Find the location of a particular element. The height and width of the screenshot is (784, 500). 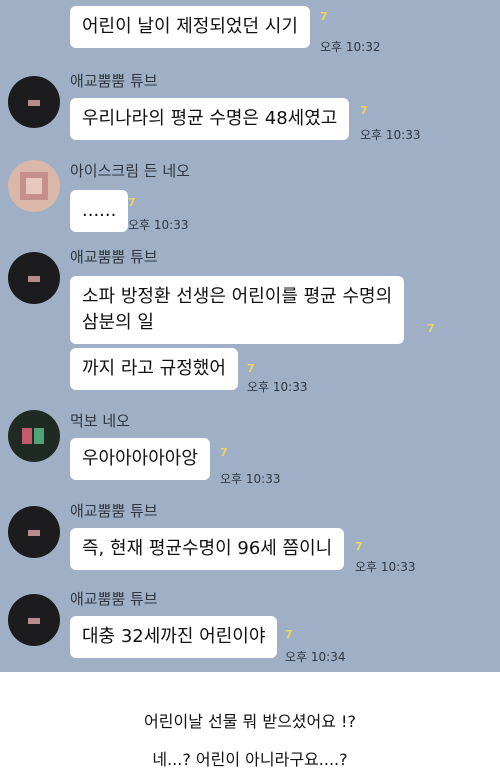

message-bubble: 즉, 현재 평균수명이 96세 쯤이니 is located at coordinates (207, 549).